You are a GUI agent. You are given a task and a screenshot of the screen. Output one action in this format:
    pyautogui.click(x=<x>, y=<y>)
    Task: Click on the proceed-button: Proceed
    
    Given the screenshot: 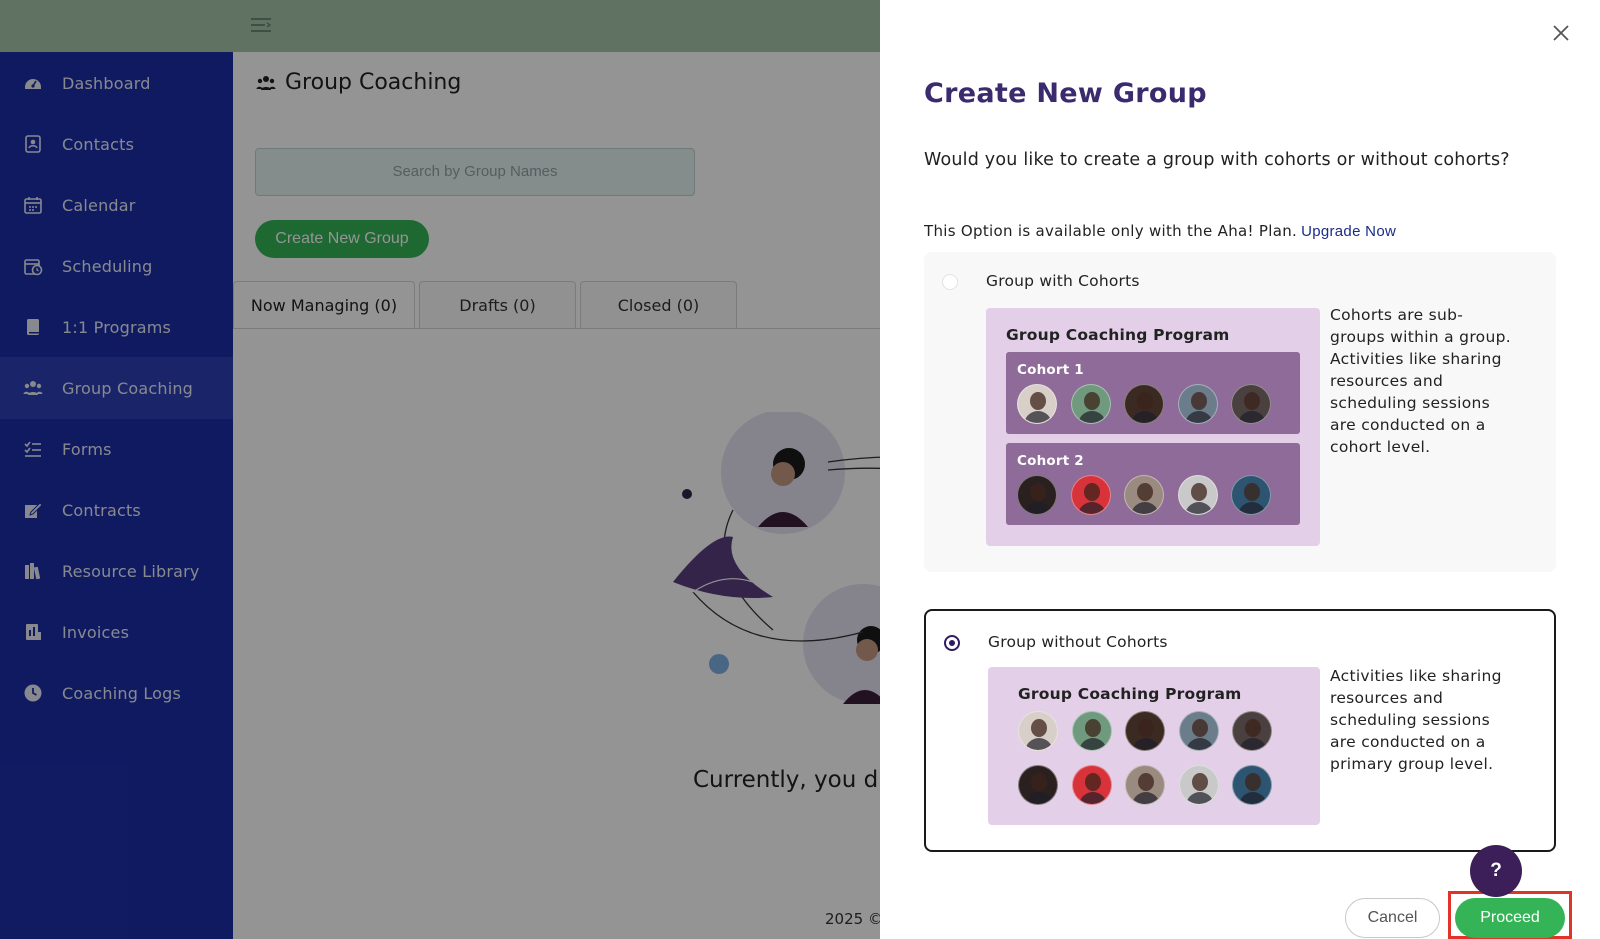 What is the action you would take?
    pyautogui.click(x=1510, y=918)
    